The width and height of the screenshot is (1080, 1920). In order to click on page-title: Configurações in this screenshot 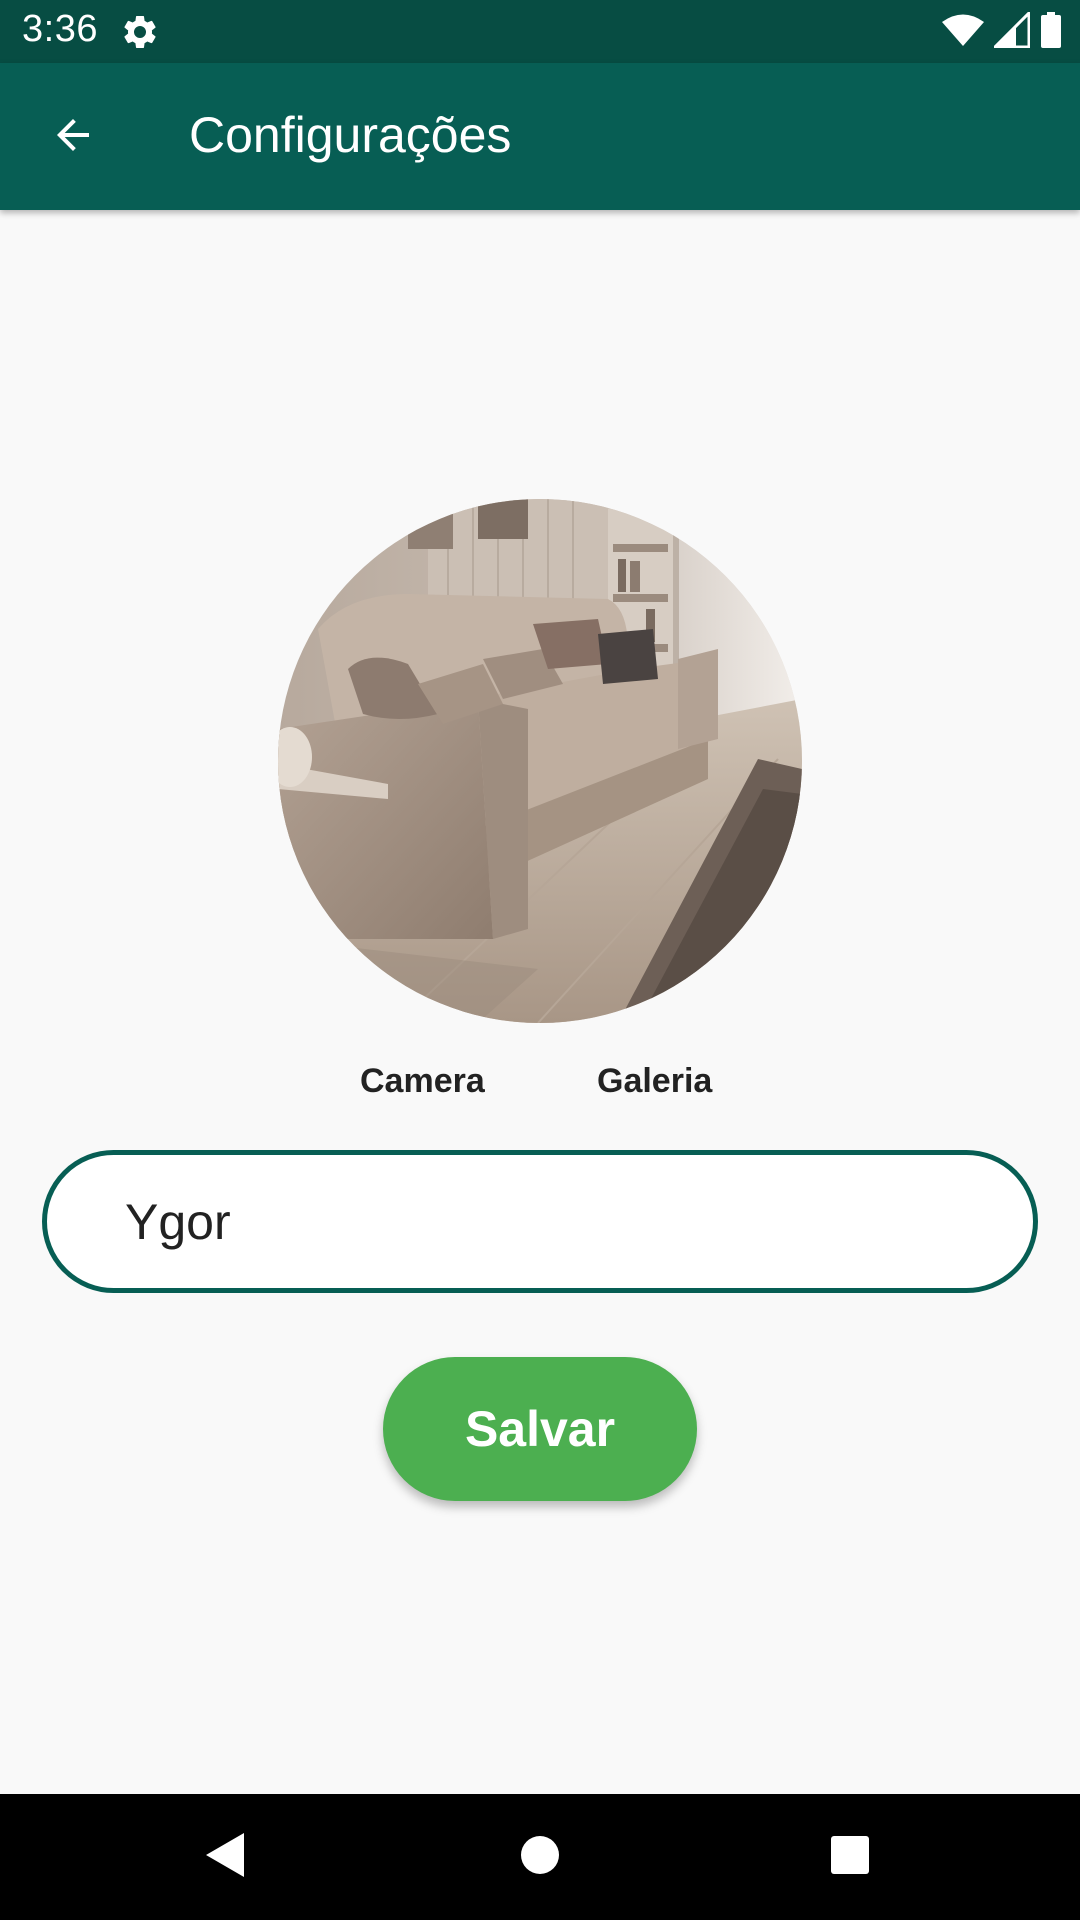, I will do `click(350, 135)`.